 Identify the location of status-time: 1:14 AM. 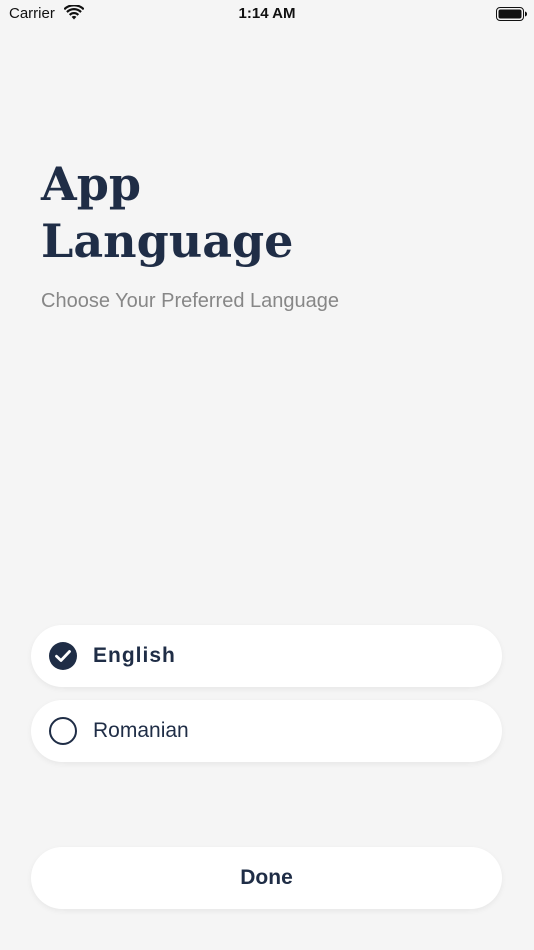
(267, 13).